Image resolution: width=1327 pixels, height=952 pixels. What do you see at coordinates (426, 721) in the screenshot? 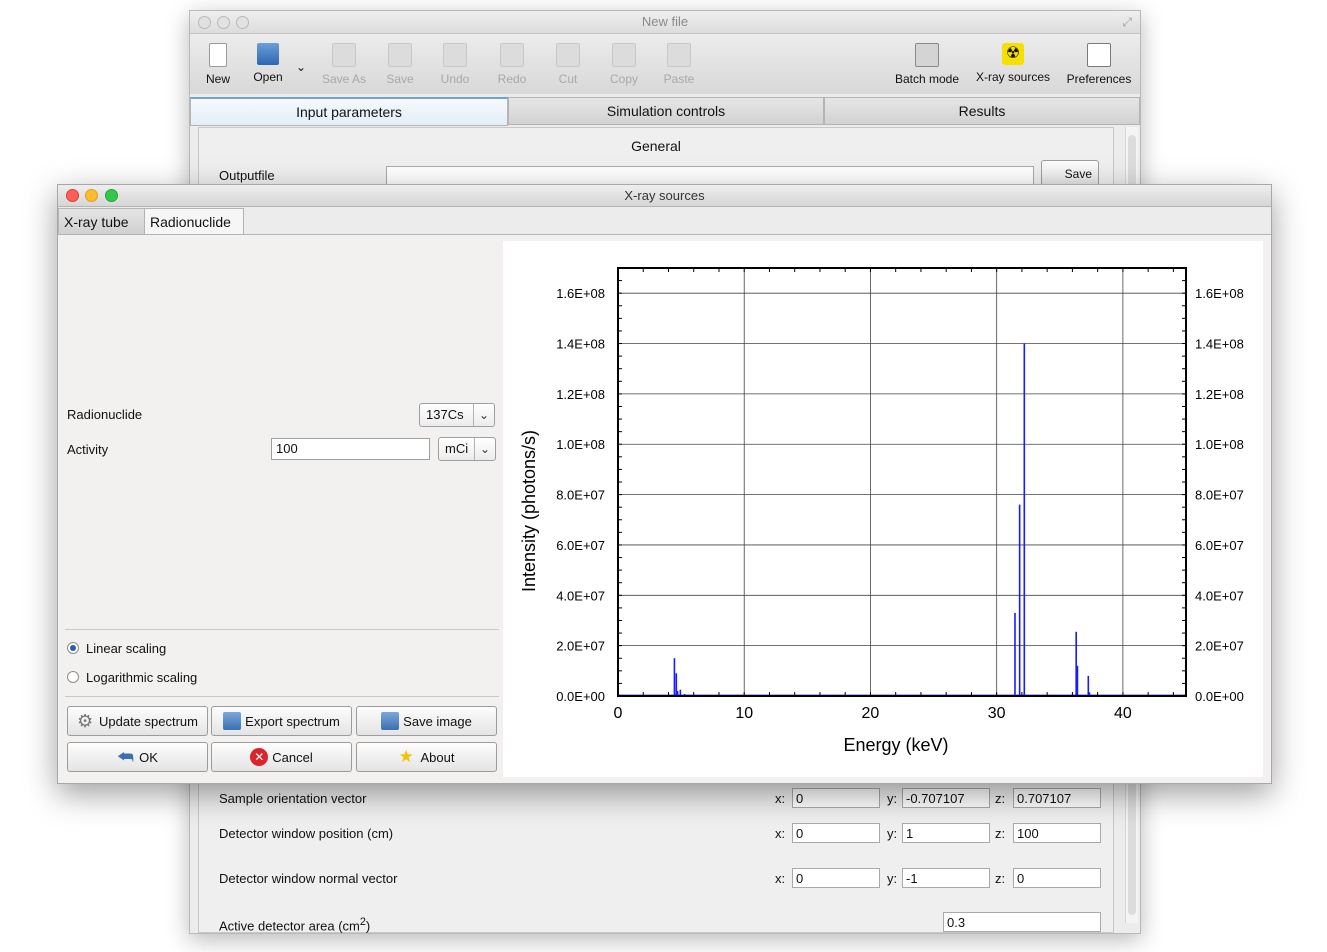
I see `save-image-button: Save image` at bounding box center [426, 721].